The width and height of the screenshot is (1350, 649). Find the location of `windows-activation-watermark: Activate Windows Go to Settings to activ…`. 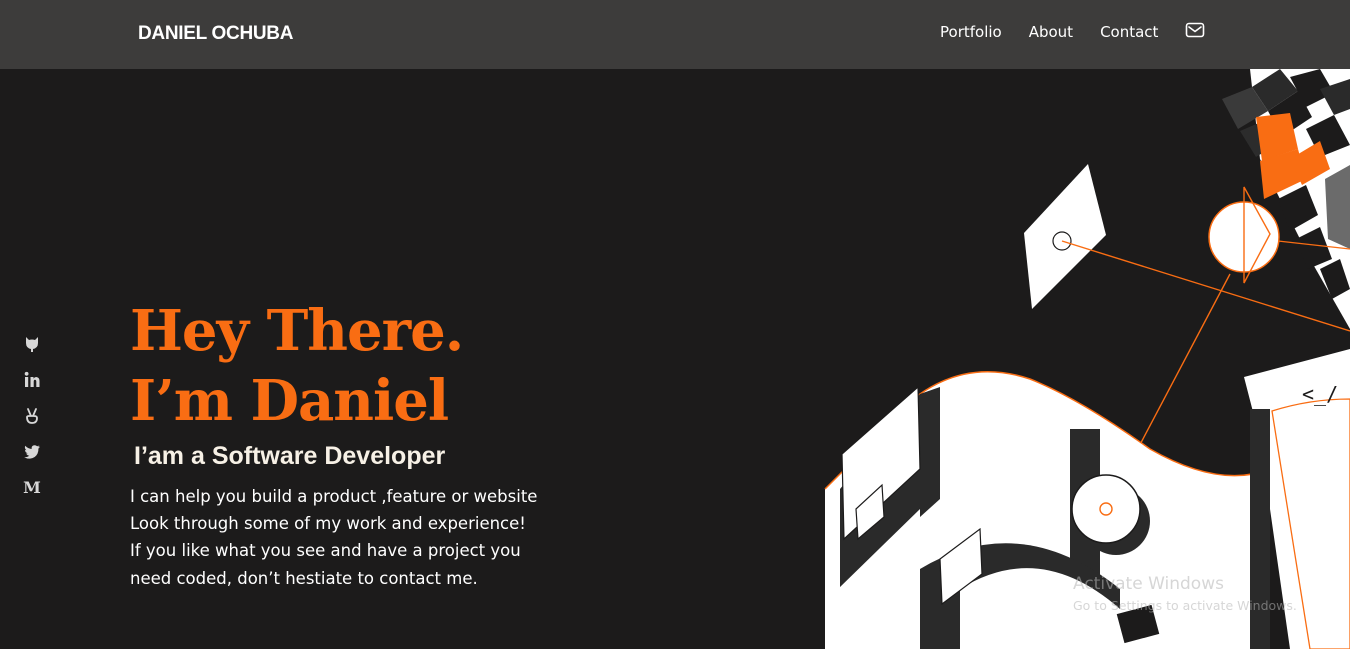

windows-activation-watermark: Activate Windows Go to Settings to activ… is located at coordinates (1185, 594).